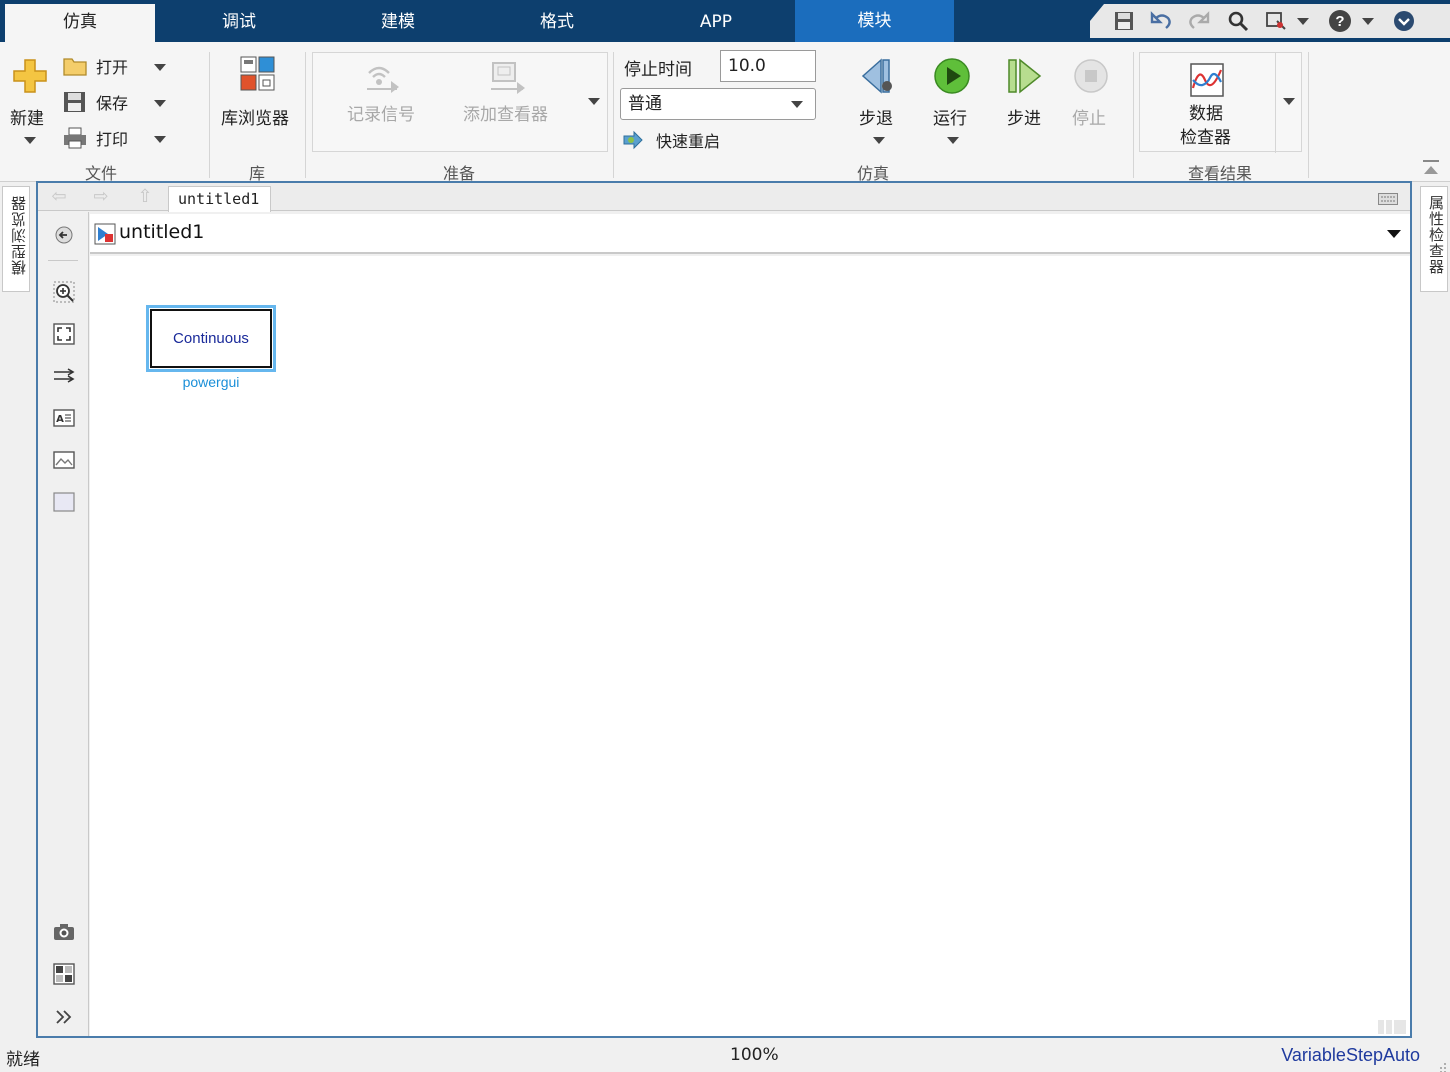 This screenshot has height=1072, width=1450. What do you see at coordinates (950, 116) in the screenshot?
I see `run-label: 运行` at bounding box center [950, 116].